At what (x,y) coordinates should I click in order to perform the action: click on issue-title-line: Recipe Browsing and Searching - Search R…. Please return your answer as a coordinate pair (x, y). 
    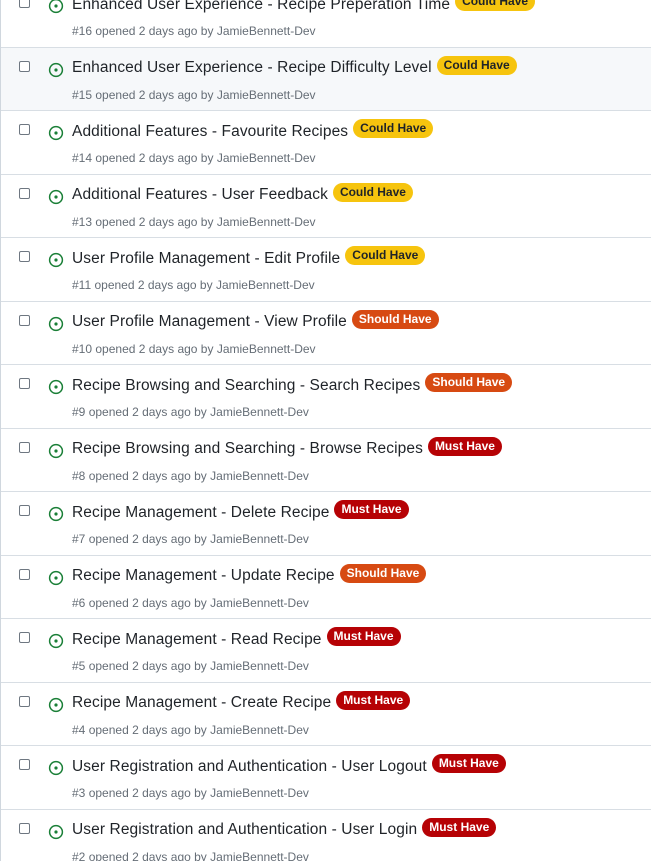
    Looking at the image, I should click on (358, 384).